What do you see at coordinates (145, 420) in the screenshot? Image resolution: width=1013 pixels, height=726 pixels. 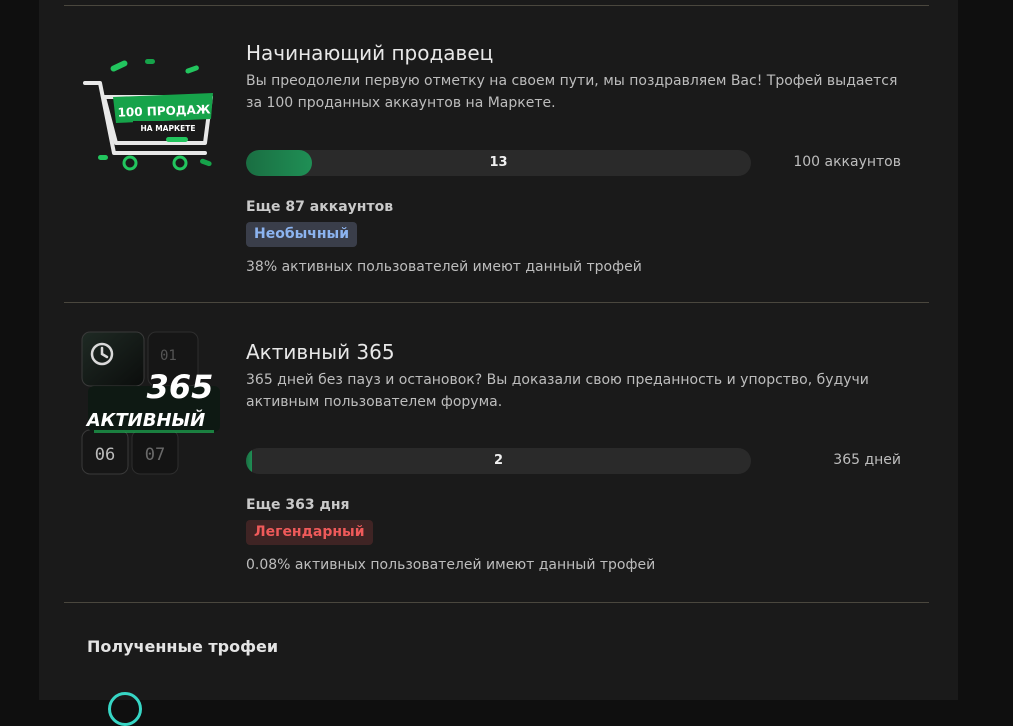 I see `trophy-image-word: АКТИВНЫЙ` at bounding box center [145, 420].